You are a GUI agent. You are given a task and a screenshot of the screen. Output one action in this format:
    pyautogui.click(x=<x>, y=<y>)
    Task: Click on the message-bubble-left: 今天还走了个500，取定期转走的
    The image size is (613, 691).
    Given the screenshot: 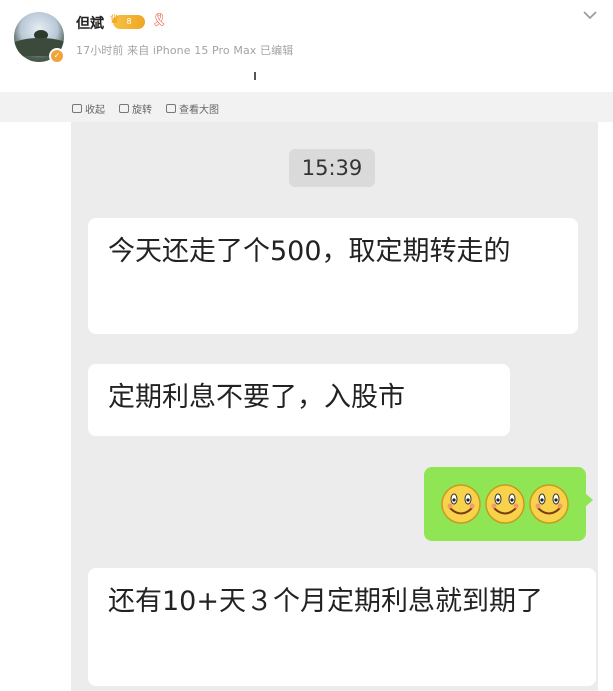 What is the action you would take?
    pyautogui.click(x=333, y=276)
    